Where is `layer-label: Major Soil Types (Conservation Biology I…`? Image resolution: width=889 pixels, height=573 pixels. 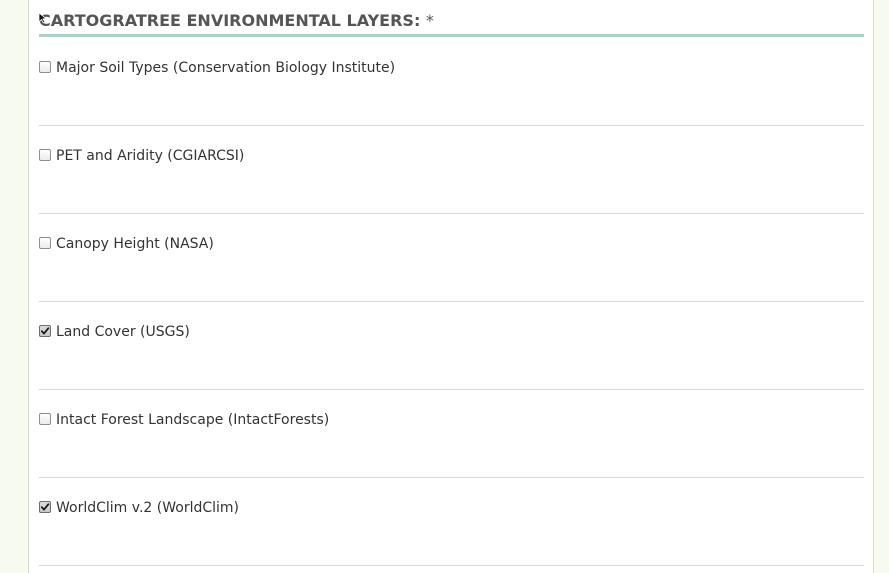
layer-label: Major Soil Types (Conservation Biology I… is located at coordinates (225, 68).